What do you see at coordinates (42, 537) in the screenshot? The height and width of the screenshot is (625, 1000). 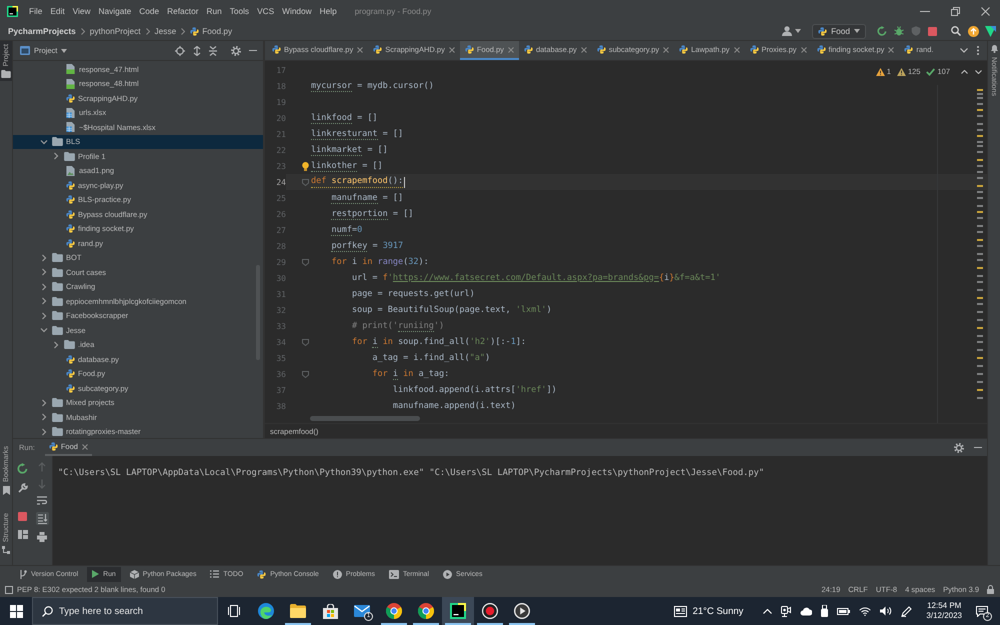 I see `printer-icon` at bounding box center [42, 537].